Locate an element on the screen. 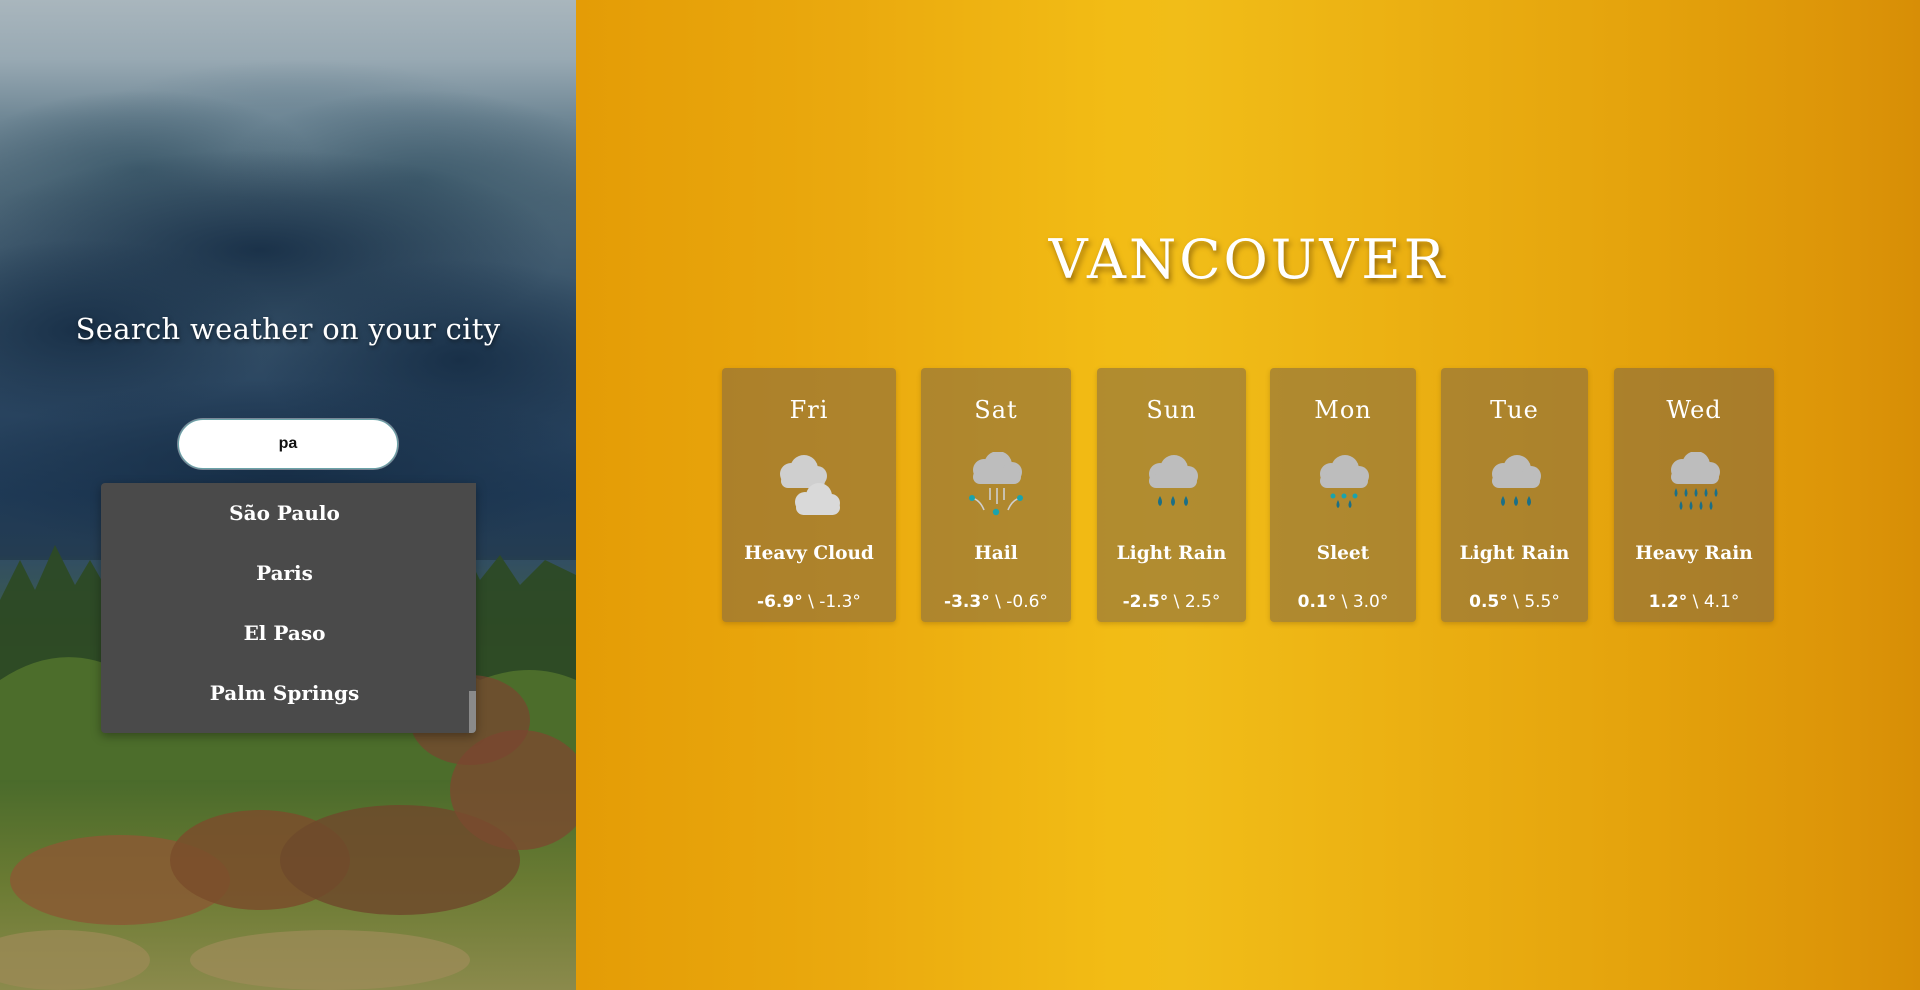 The height and width of the screenshot is (990, 1920). suggestion-item-palm-springs: Palm Springs is located at coordinates (288, 693).